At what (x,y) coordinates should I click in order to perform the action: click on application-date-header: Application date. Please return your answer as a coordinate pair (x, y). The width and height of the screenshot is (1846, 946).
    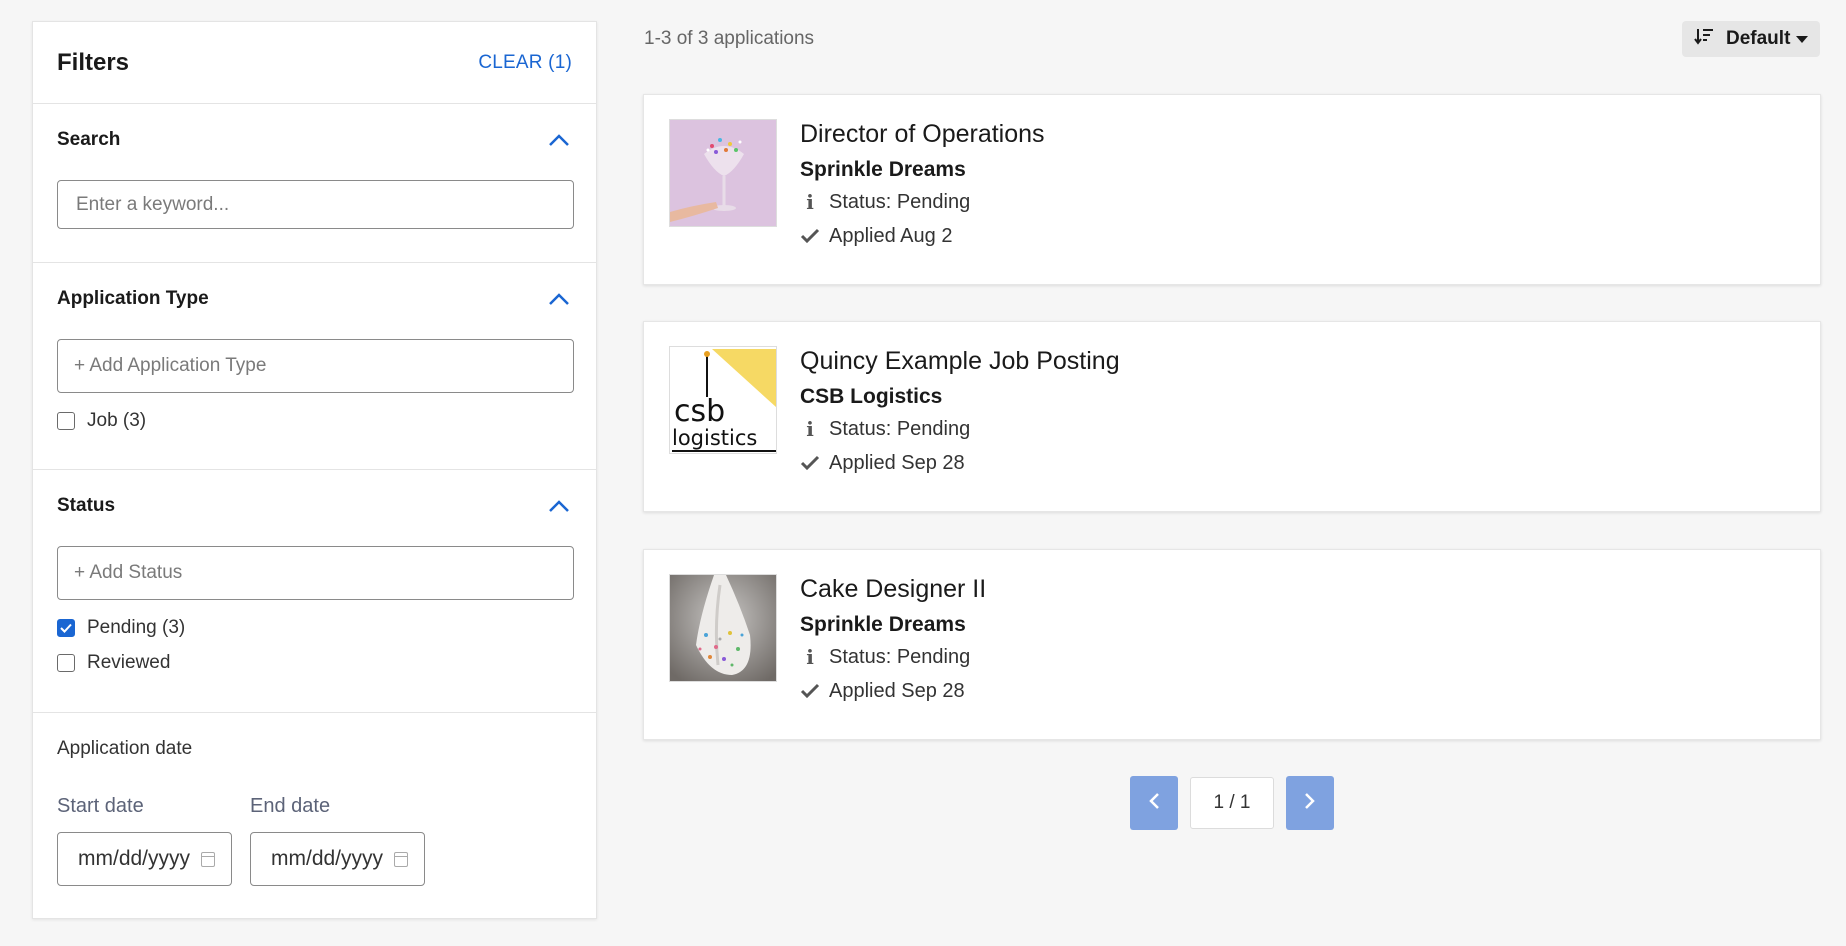
    Looking at the image, I should click on (314, 749).